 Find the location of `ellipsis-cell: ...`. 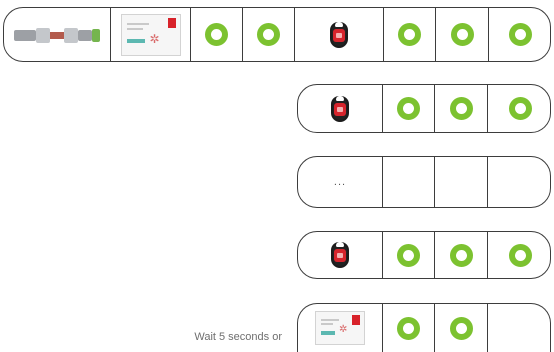

ellipsis-cell: ... is located at coordinates (340, 182).